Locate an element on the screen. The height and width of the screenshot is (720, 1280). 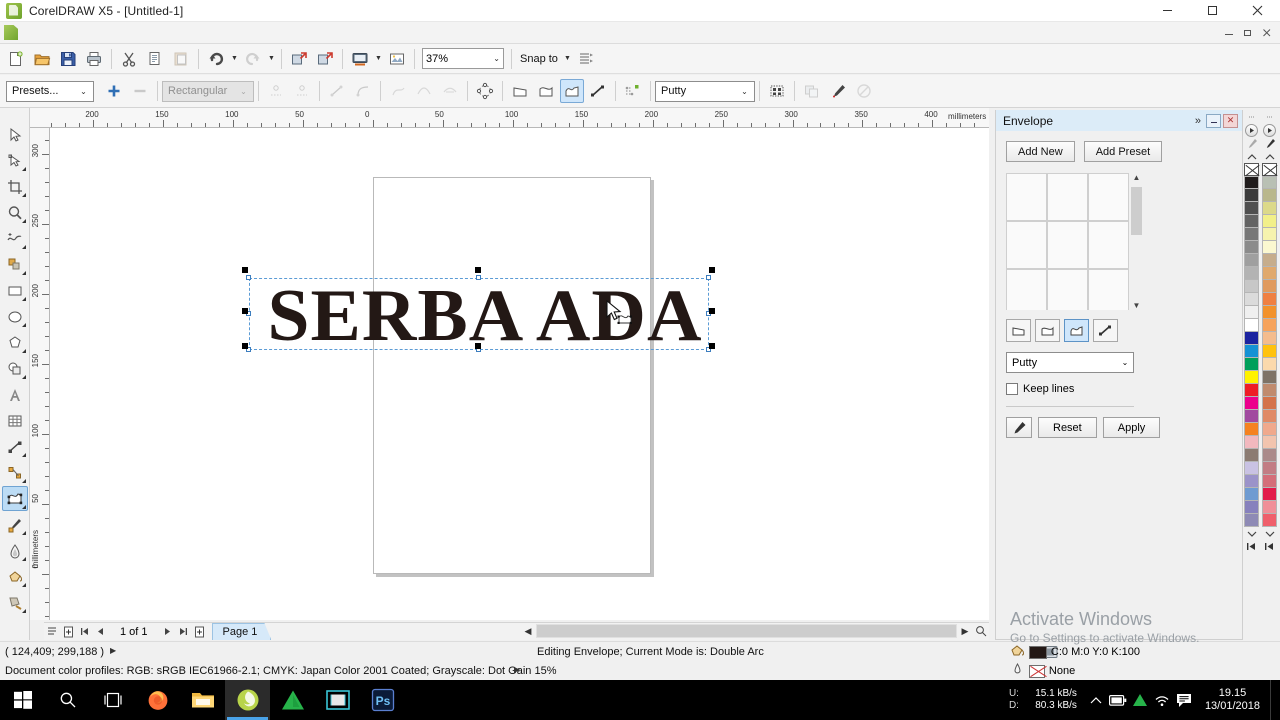
snap-to-button: Snap to is located at coordinates (539, 59).